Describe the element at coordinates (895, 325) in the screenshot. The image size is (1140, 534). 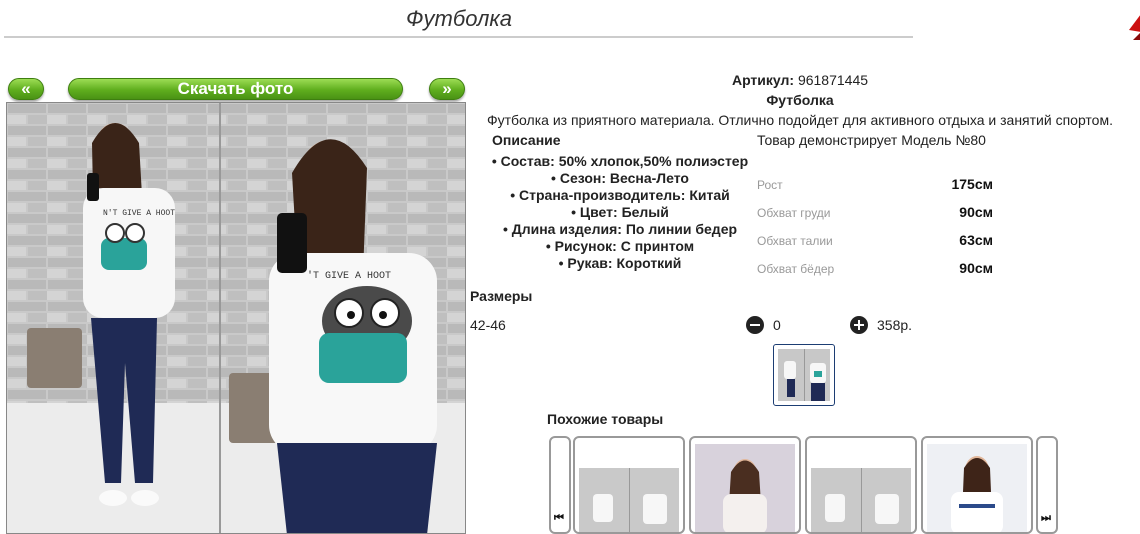
I see `price: 358р.` at that location.